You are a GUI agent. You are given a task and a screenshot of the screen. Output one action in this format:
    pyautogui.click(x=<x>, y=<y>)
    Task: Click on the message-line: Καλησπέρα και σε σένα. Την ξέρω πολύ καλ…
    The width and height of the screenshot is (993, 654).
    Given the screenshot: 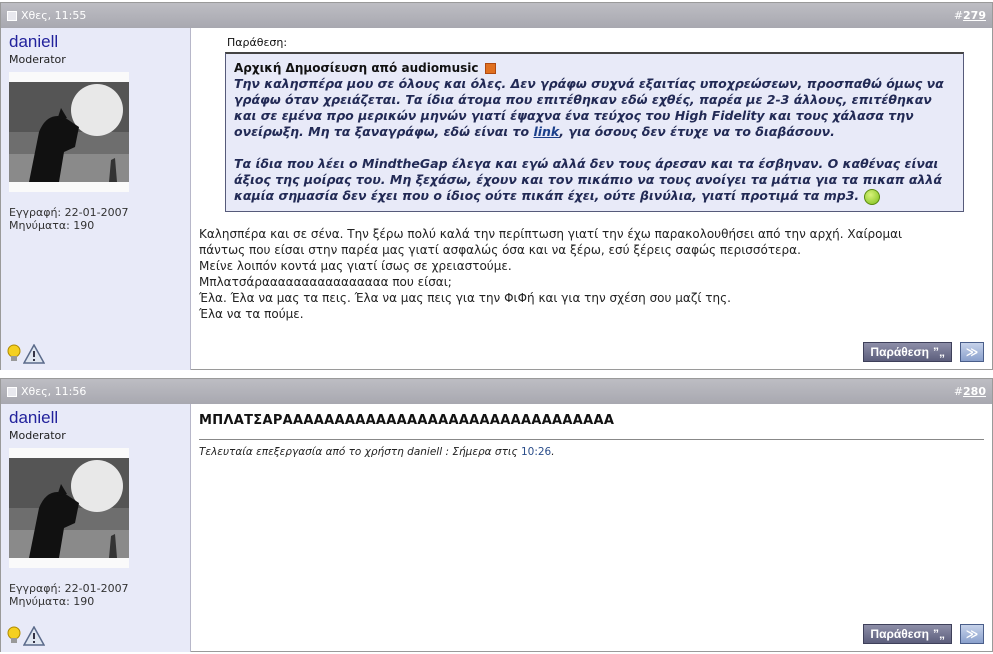 What is the action you would take?
    pyautogui.click(x=551, y=233)
    